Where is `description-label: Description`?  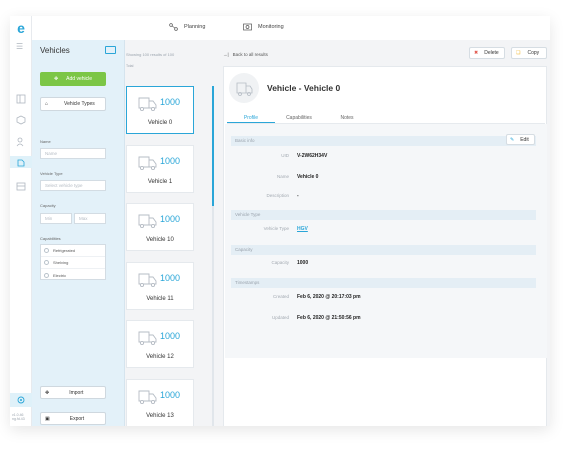
description-label: Description is located at coordinates (277, 195).